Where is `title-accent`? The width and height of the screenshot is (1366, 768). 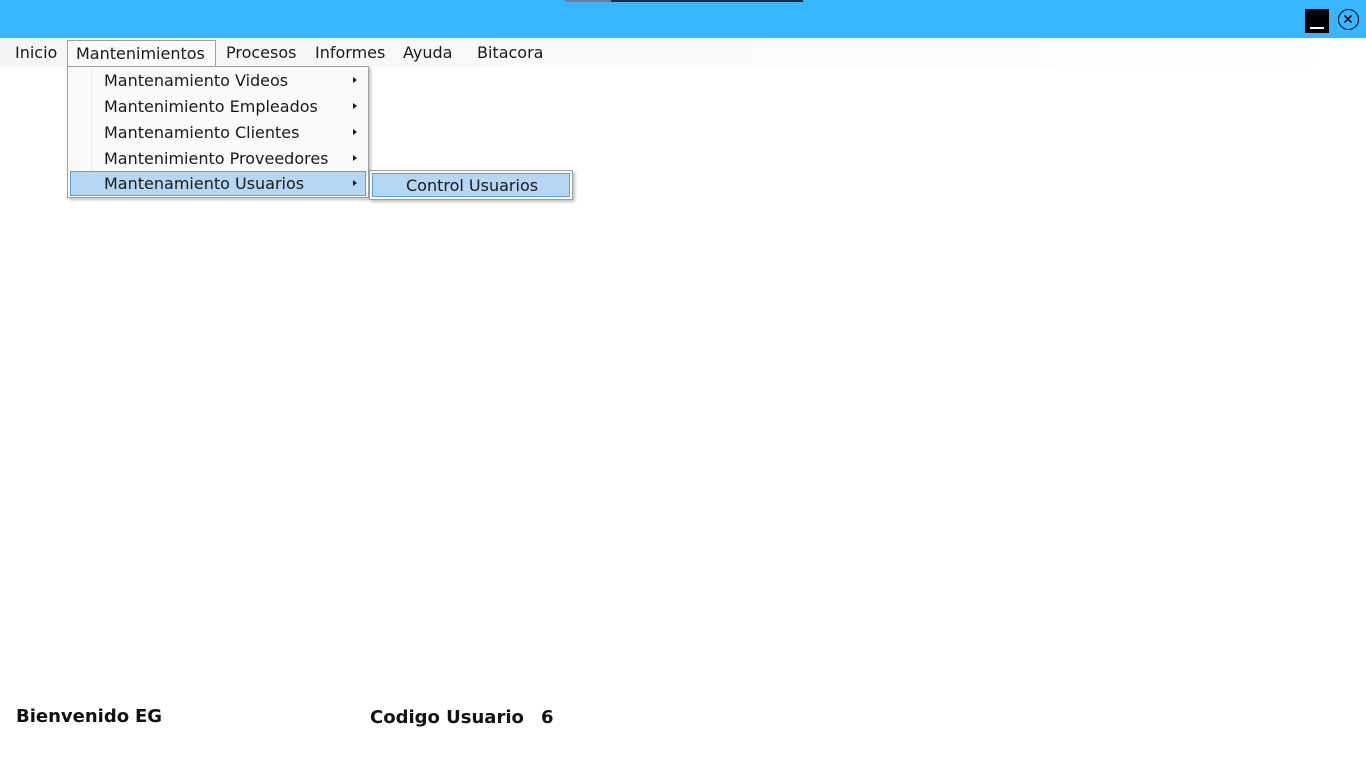 title-accent is located at coordinates (684, 1).